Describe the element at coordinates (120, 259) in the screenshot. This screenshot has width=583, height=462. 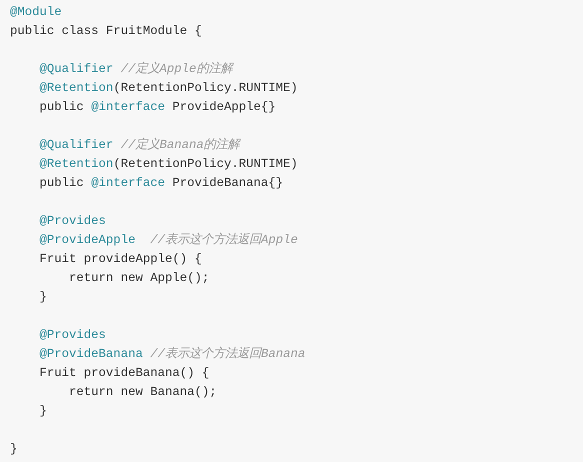
I see `code-line: Fruit provideApple() {` at that location.